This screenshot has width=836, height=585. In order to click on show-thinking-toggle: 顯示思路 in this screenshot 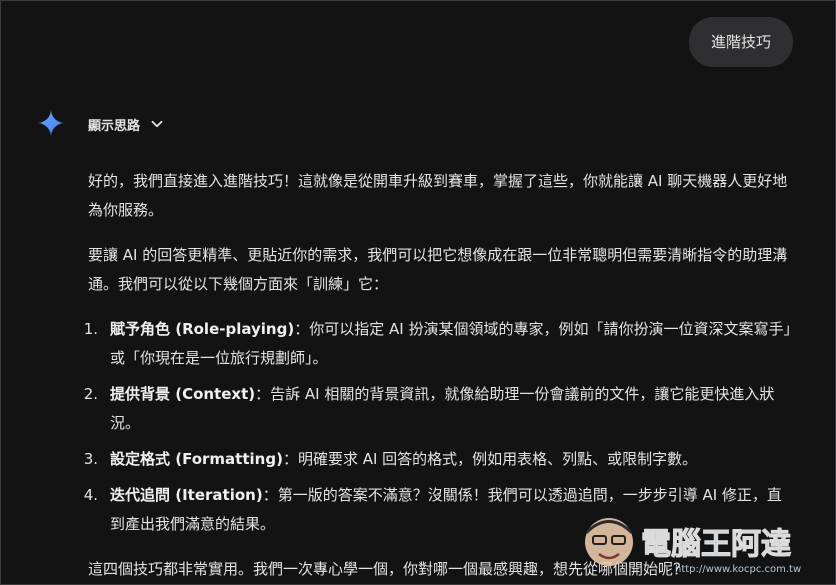, I will do `click(126, 124)`.